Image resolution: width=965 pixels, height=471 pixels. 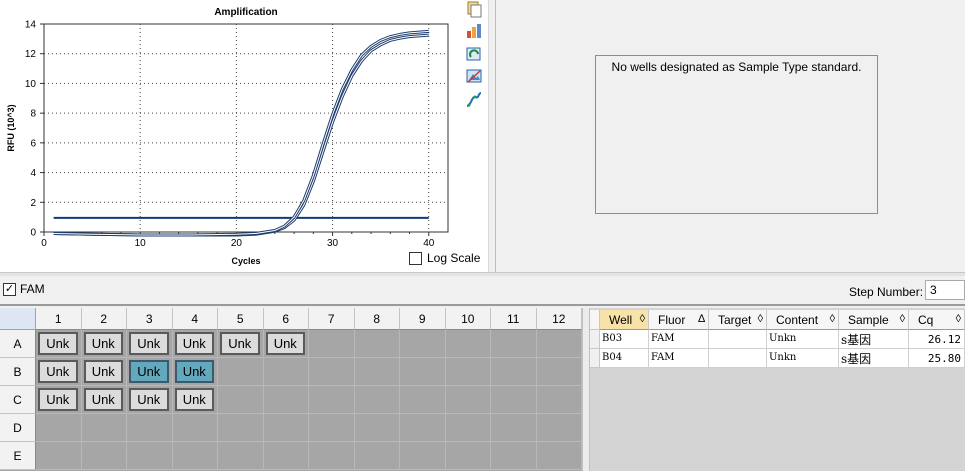 I want to click on plate-column-header-12: 12, so click(x=559, y=319).